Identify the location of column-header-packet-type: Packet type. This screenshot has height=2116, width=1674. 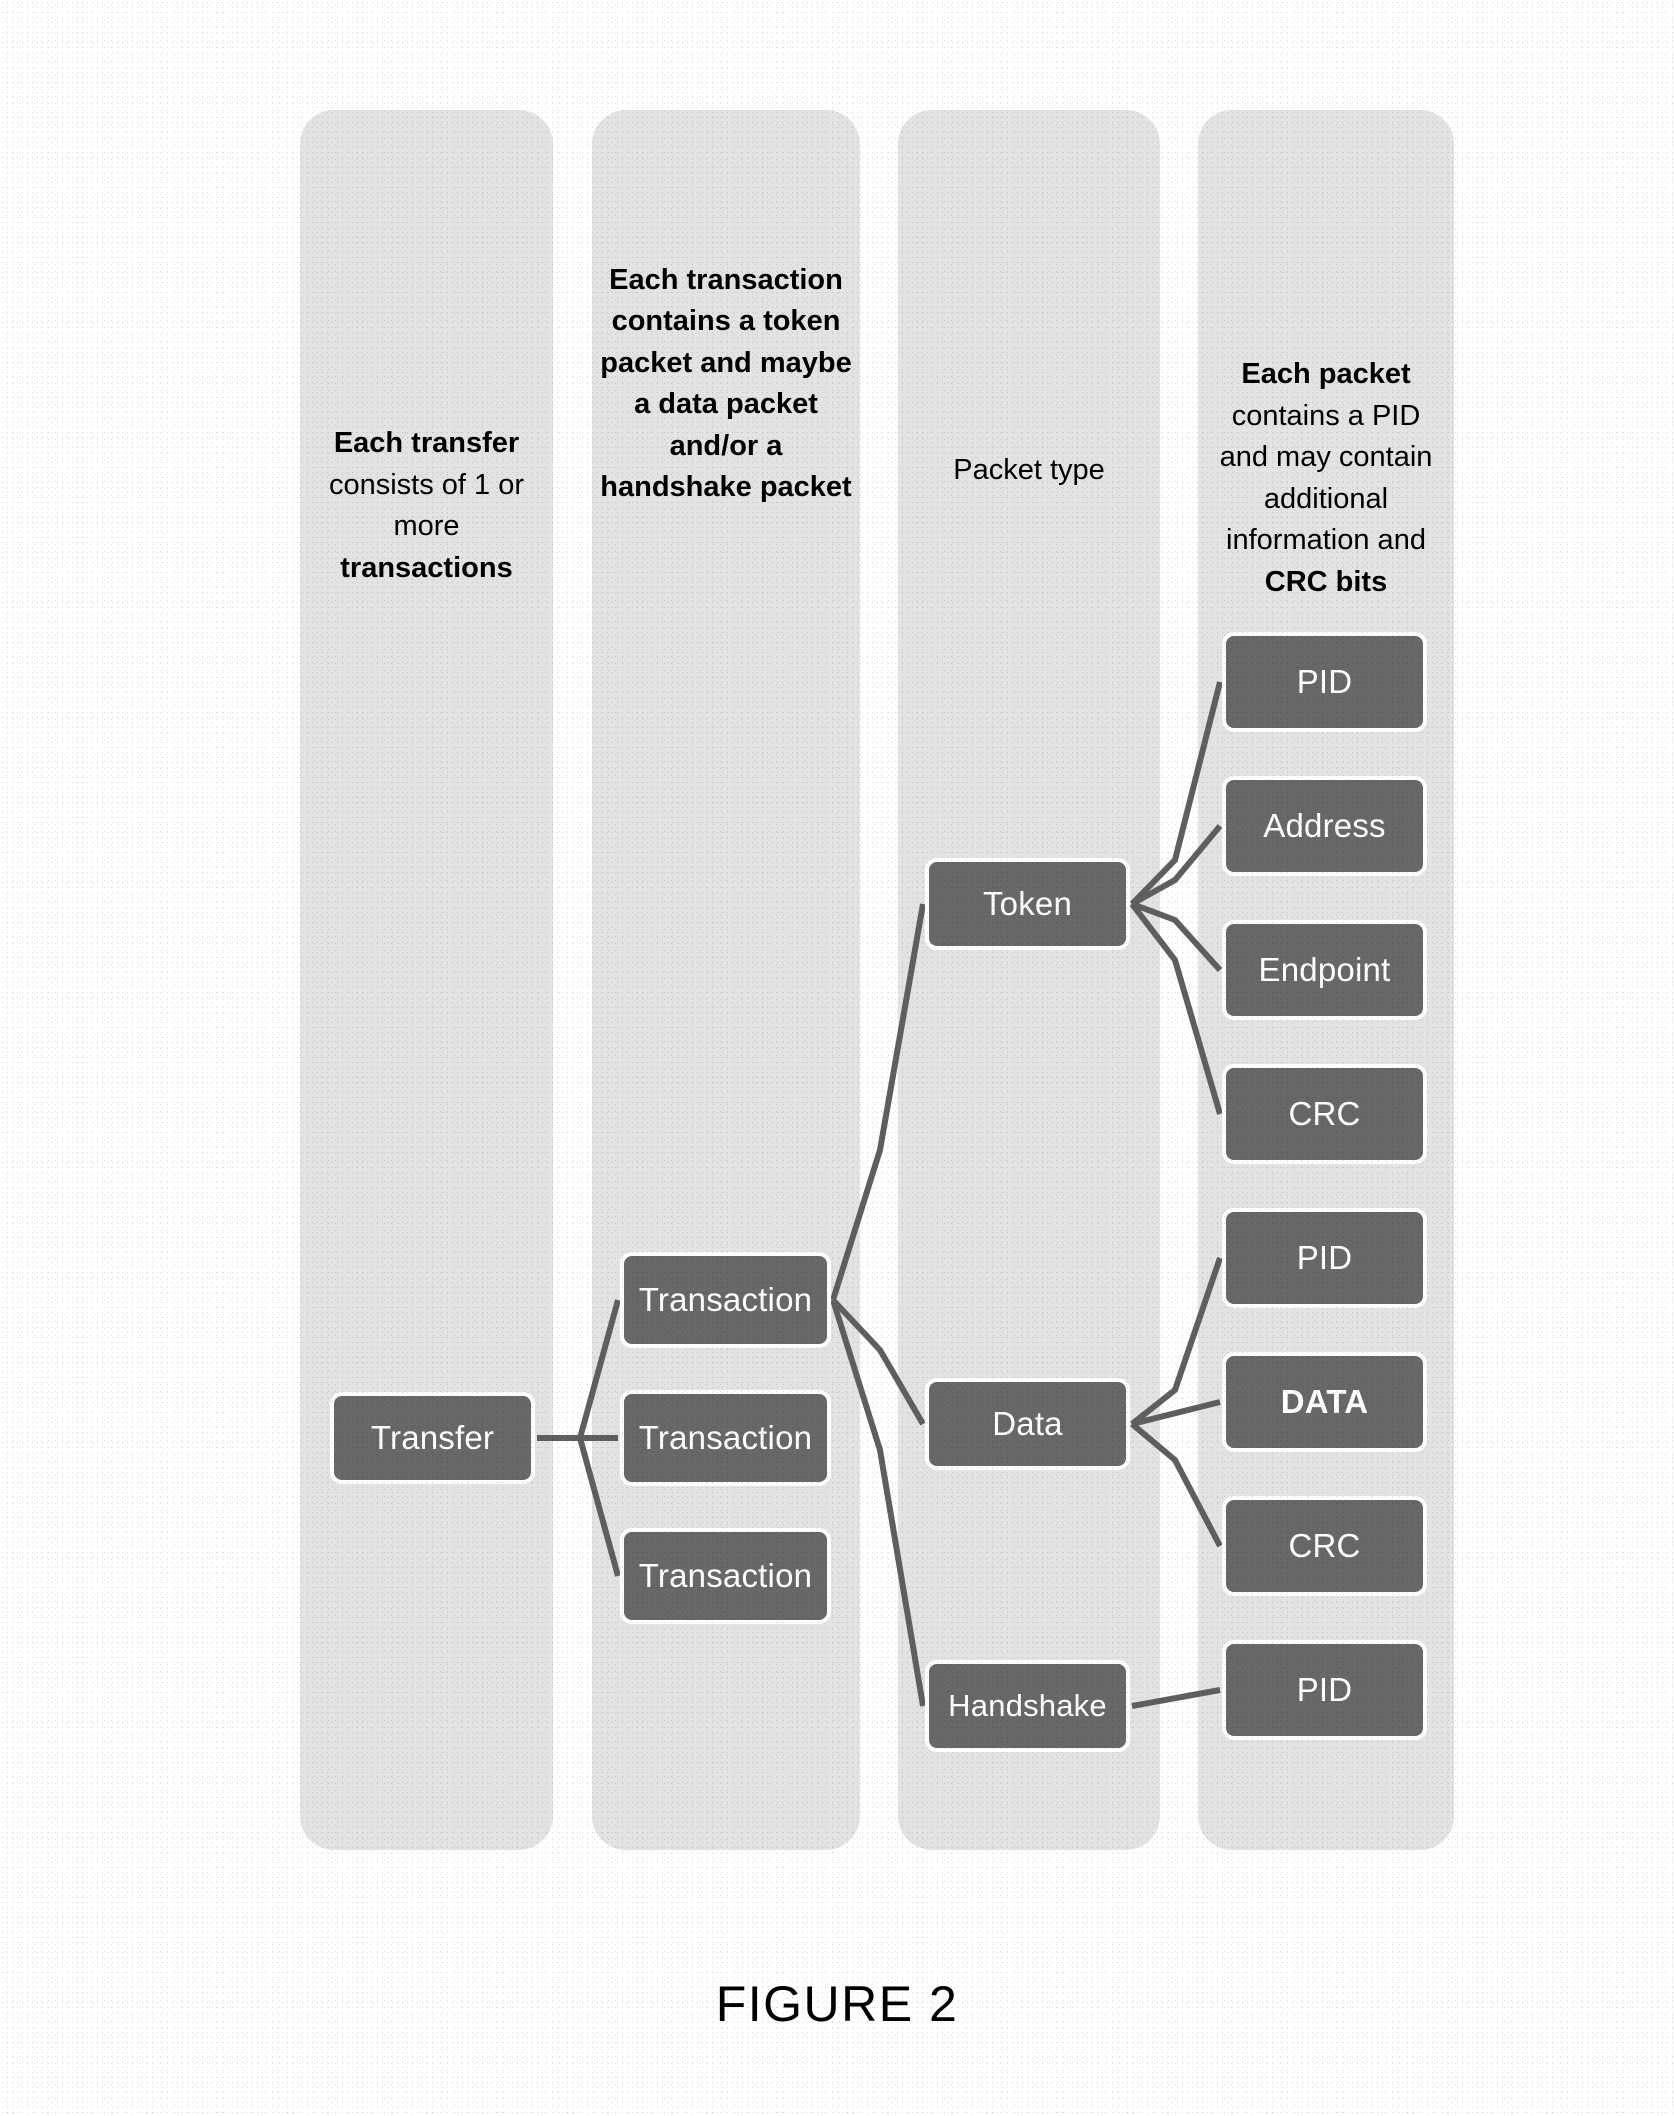
(1029, 470).